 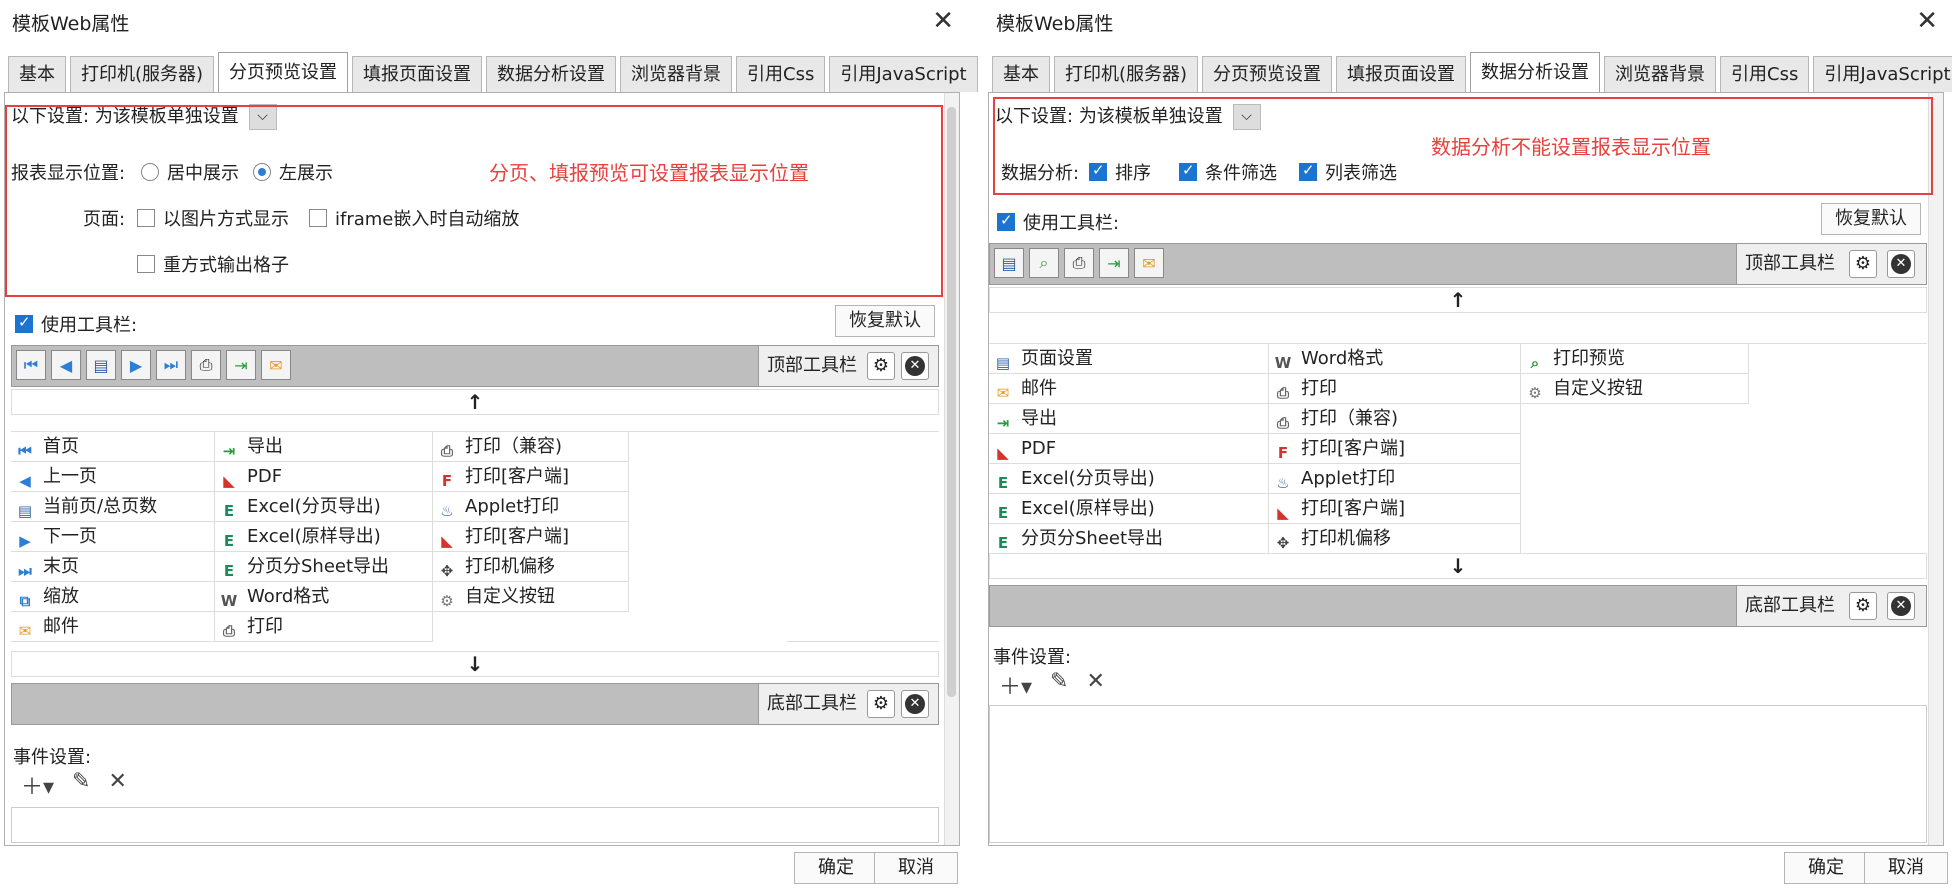 I want to click on list-item: ⏮ 首页, so click(x=113, y=447).